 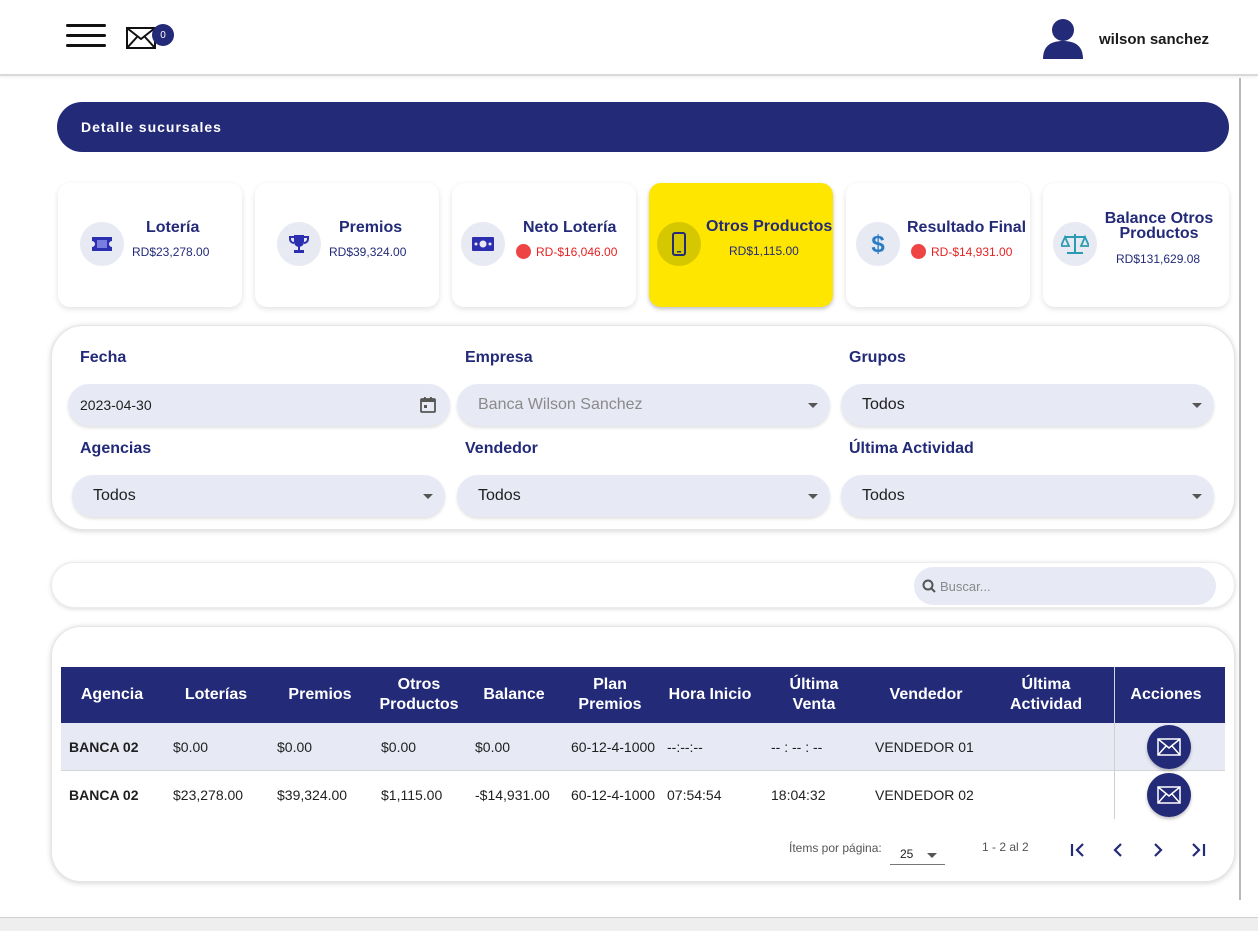 I want to click on chevron-left-icon, so click(x=1117, y=850).